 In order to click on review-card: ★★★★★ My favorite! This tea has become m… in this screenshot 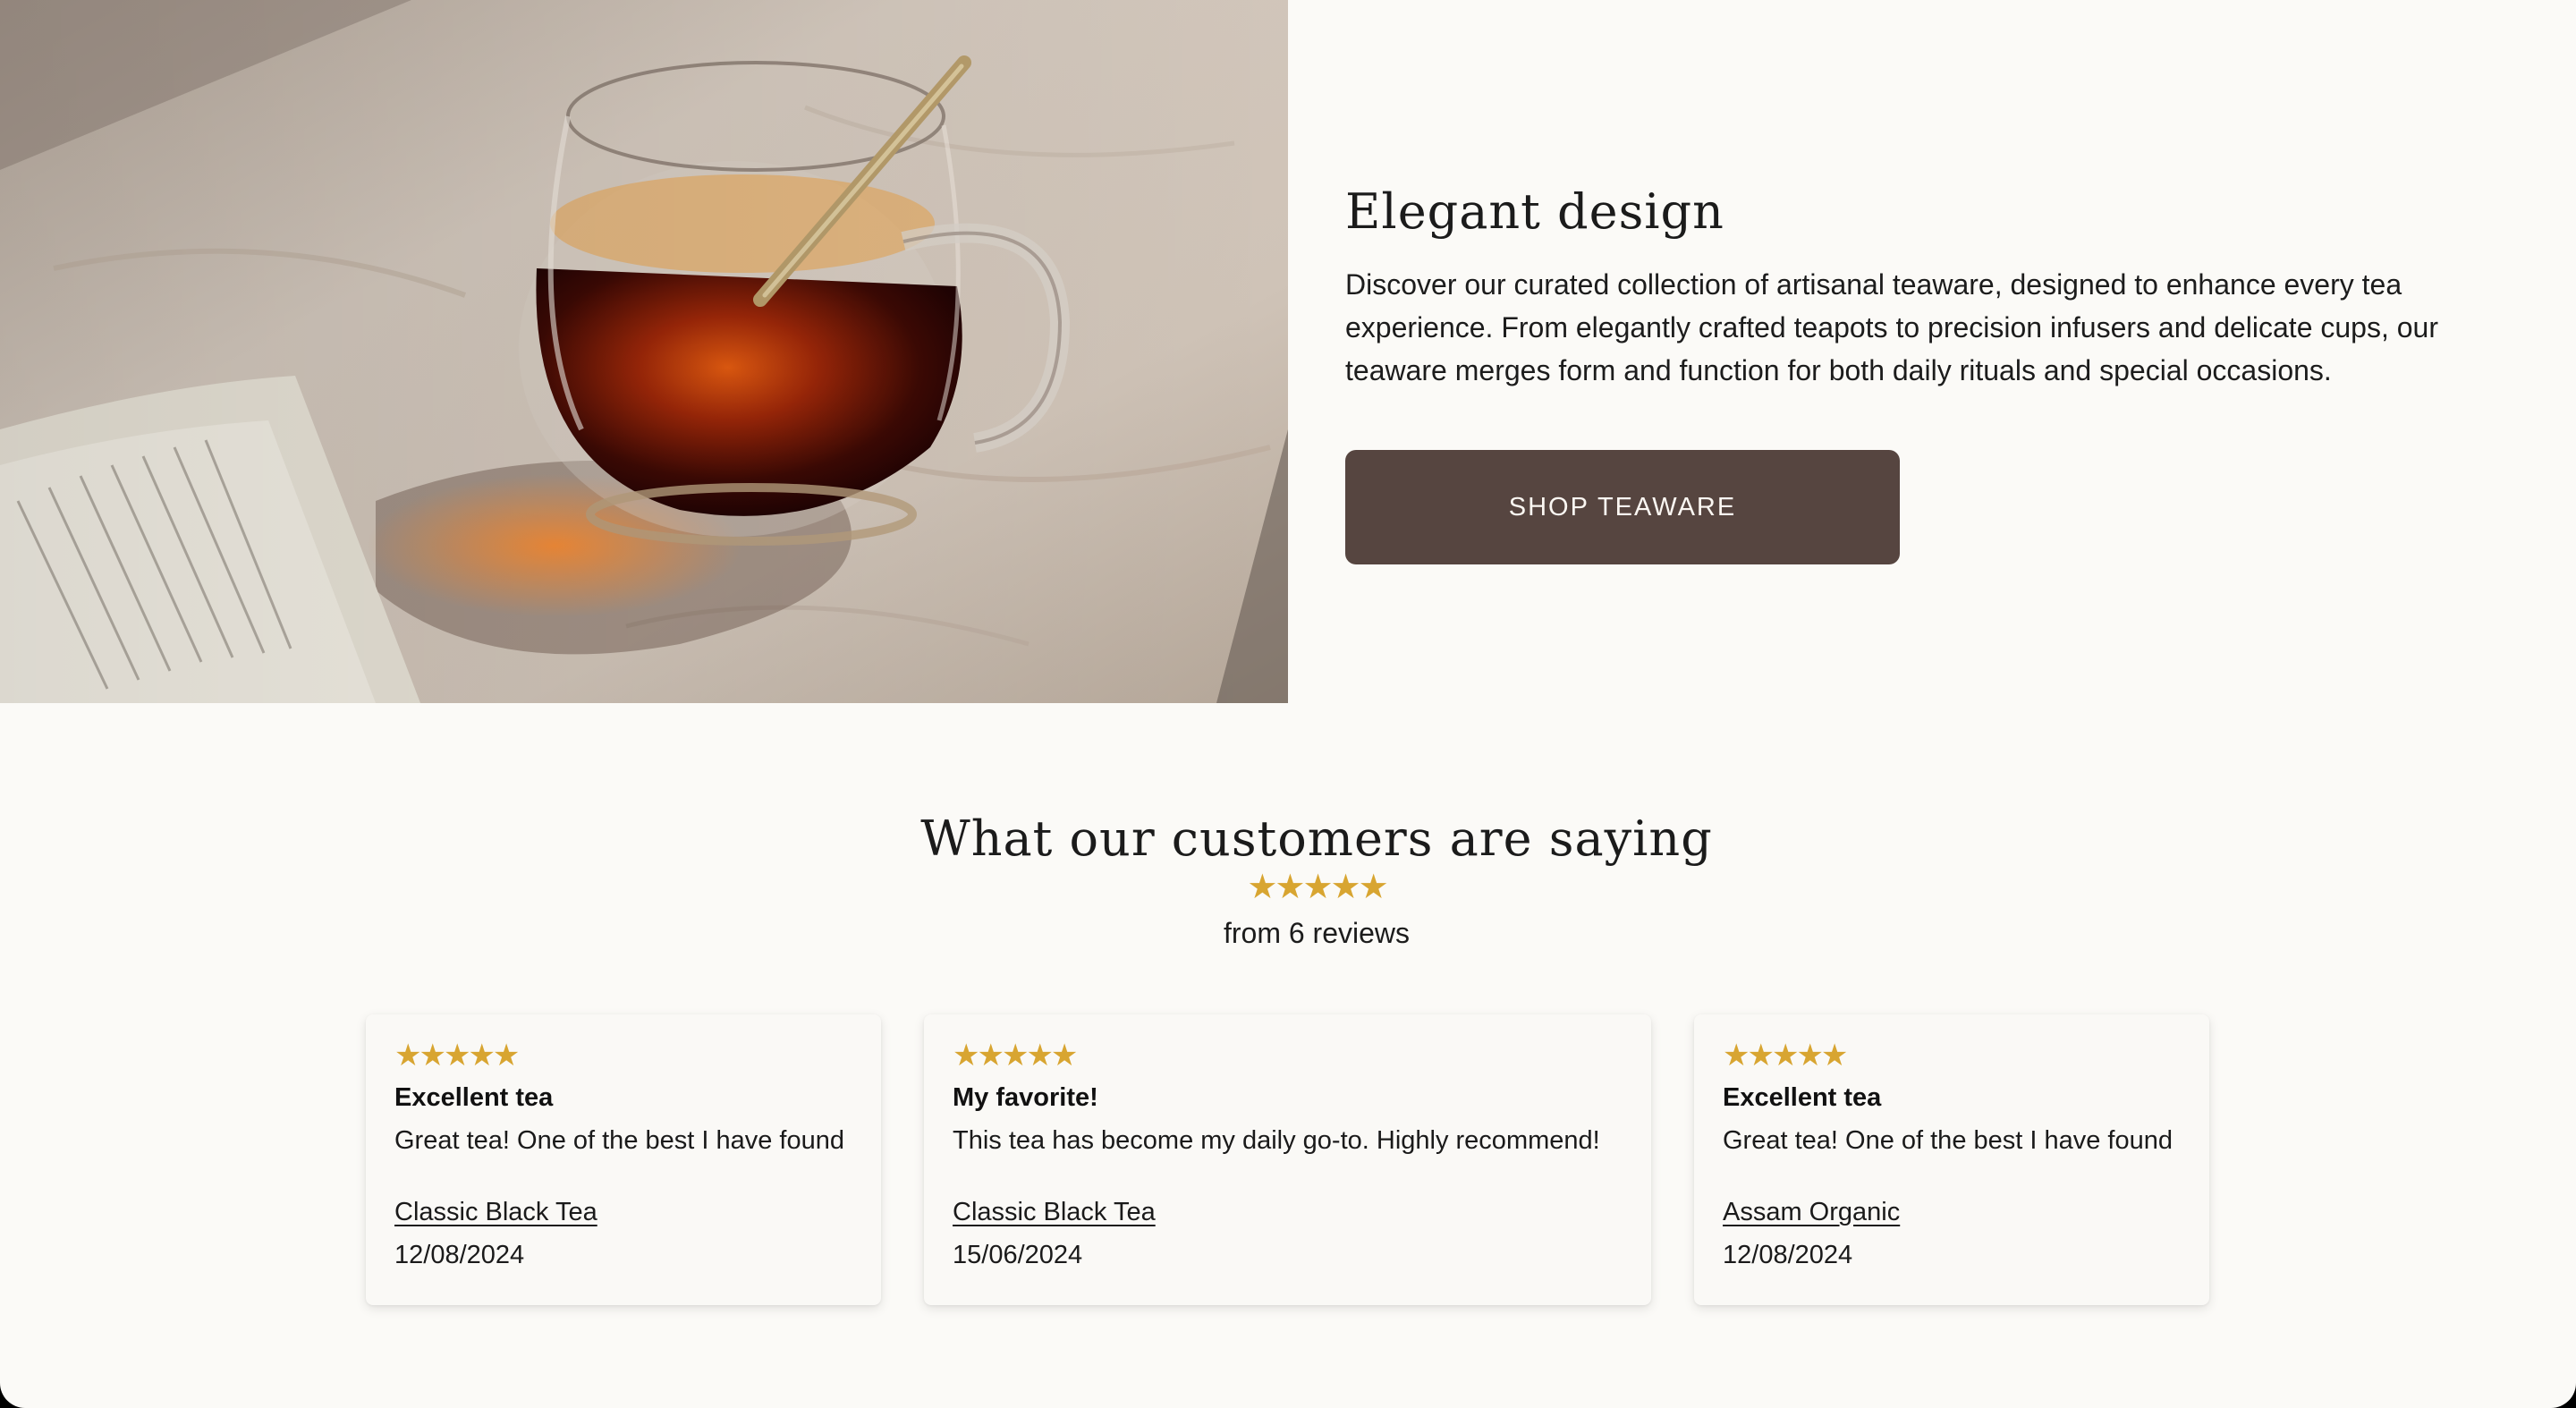, I will do `click(1287, 1159)`.